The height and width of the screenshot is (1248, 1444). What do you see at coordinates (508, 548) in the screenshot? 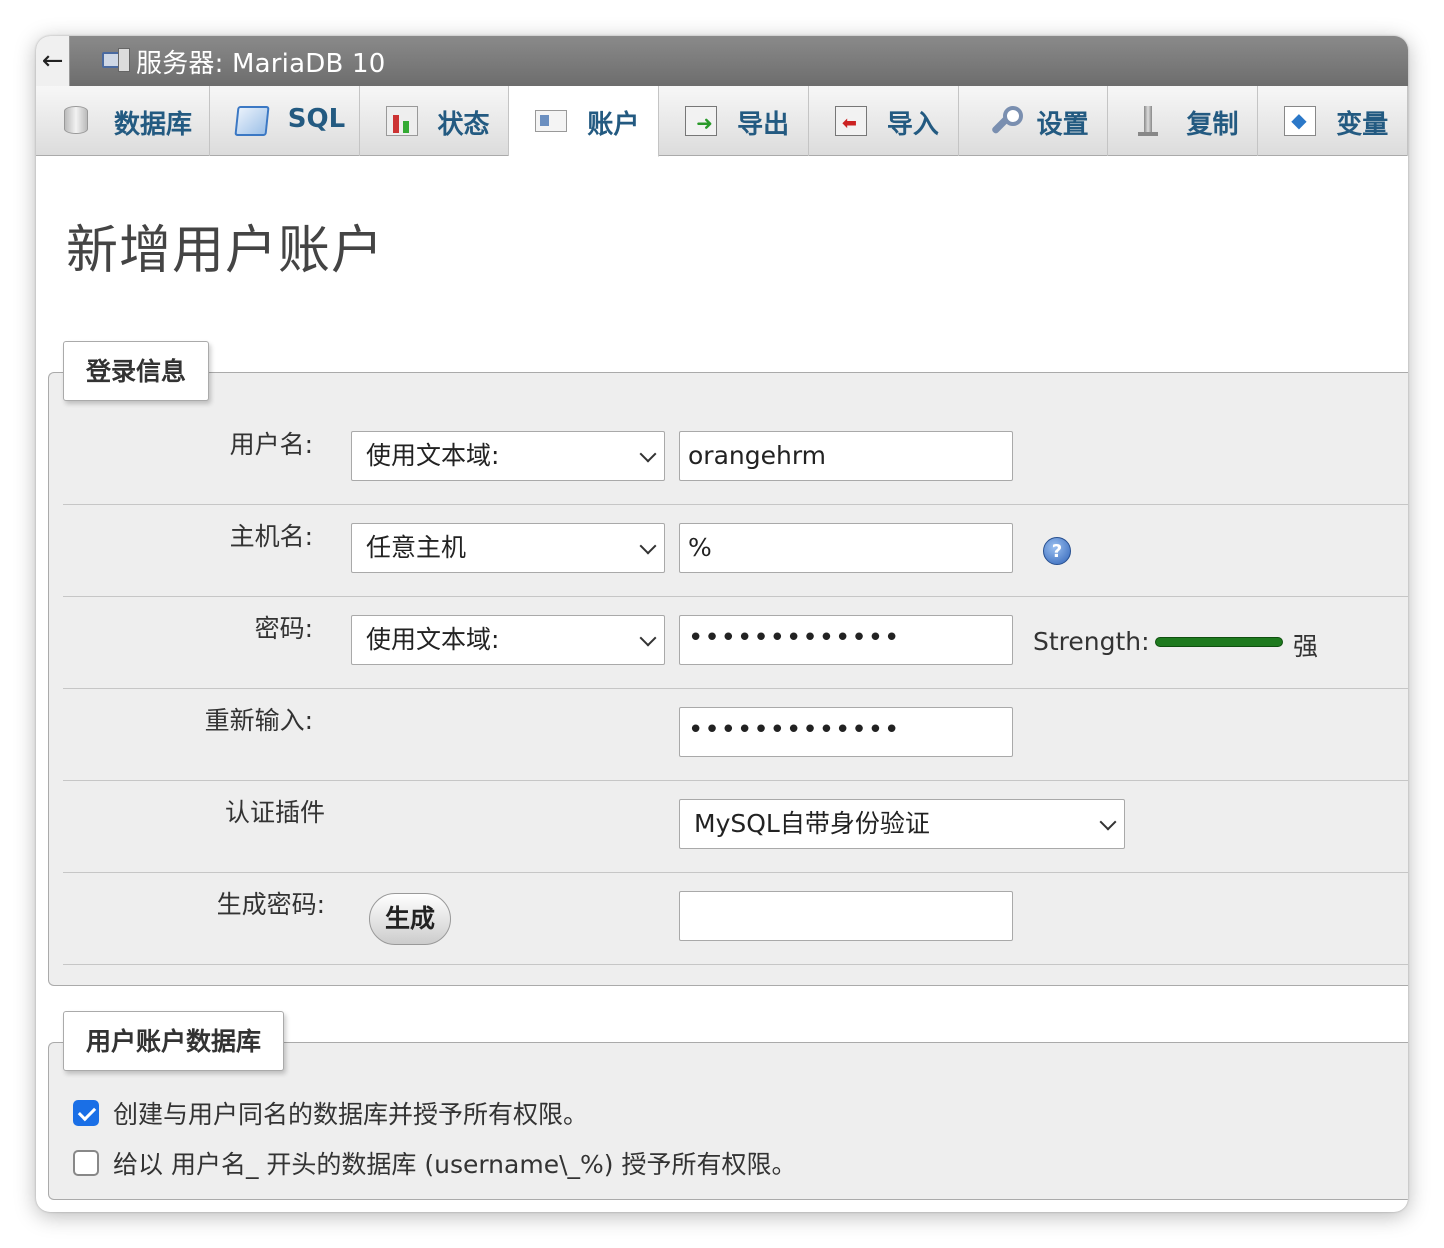
I see `hostname-type-select: 任意主机` at bounding box center [508, 548].